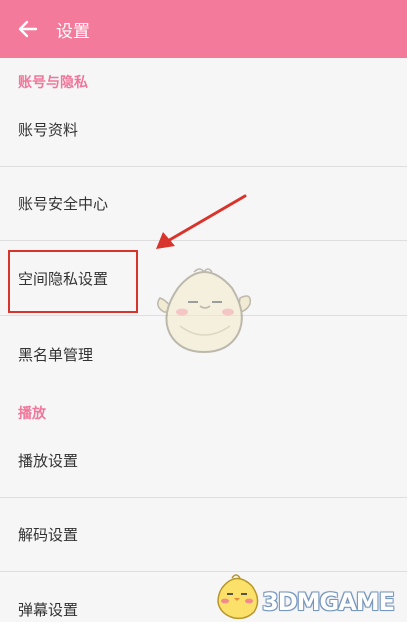 This screenshot has height=622, width=407. Describe the element at coordinates (203, 29) in the screenshot. I see `top-app-bar: 设置` at that location.